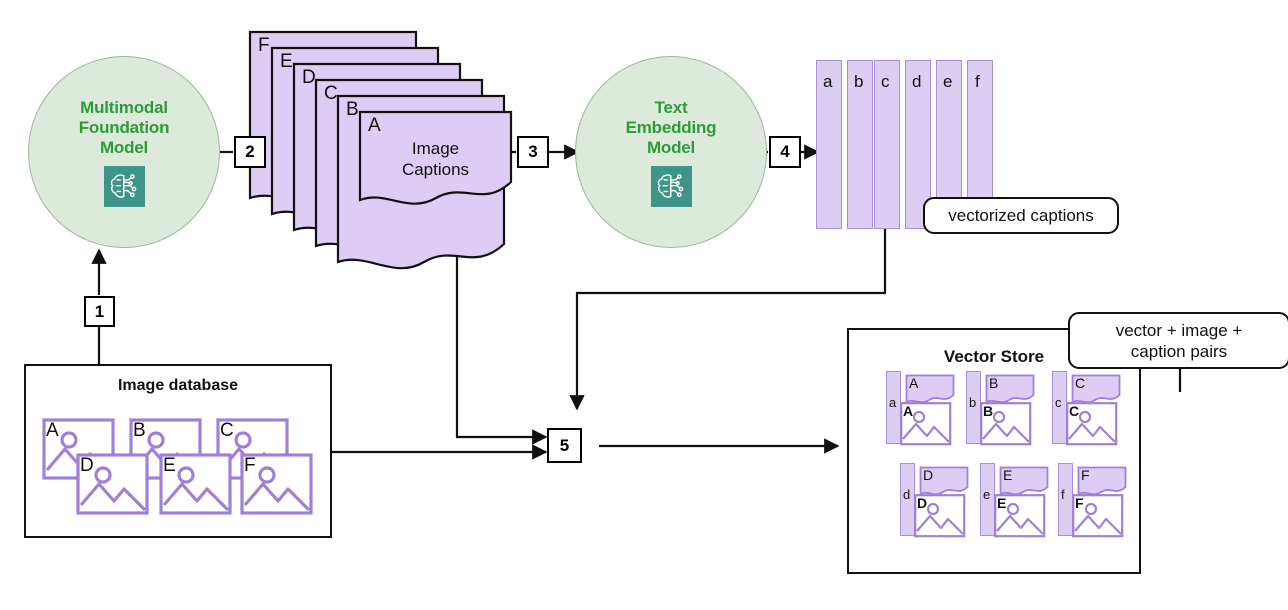  I want to click on step-box-2: 2, so click(250, 152).